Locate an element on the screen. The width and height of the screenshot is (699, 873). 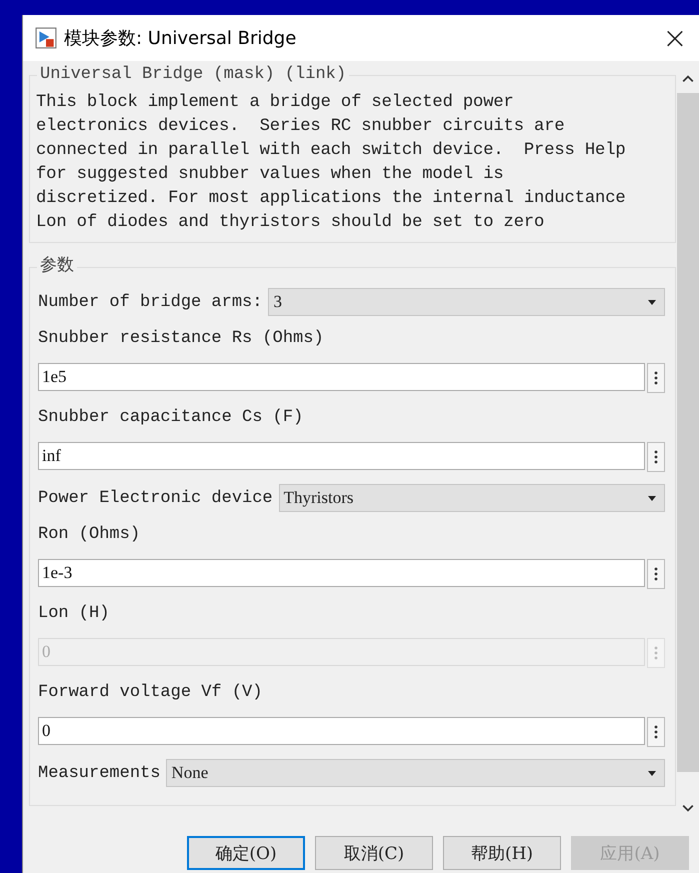
dialog-button: 帮助(H) is located at coordinates (502, 853).